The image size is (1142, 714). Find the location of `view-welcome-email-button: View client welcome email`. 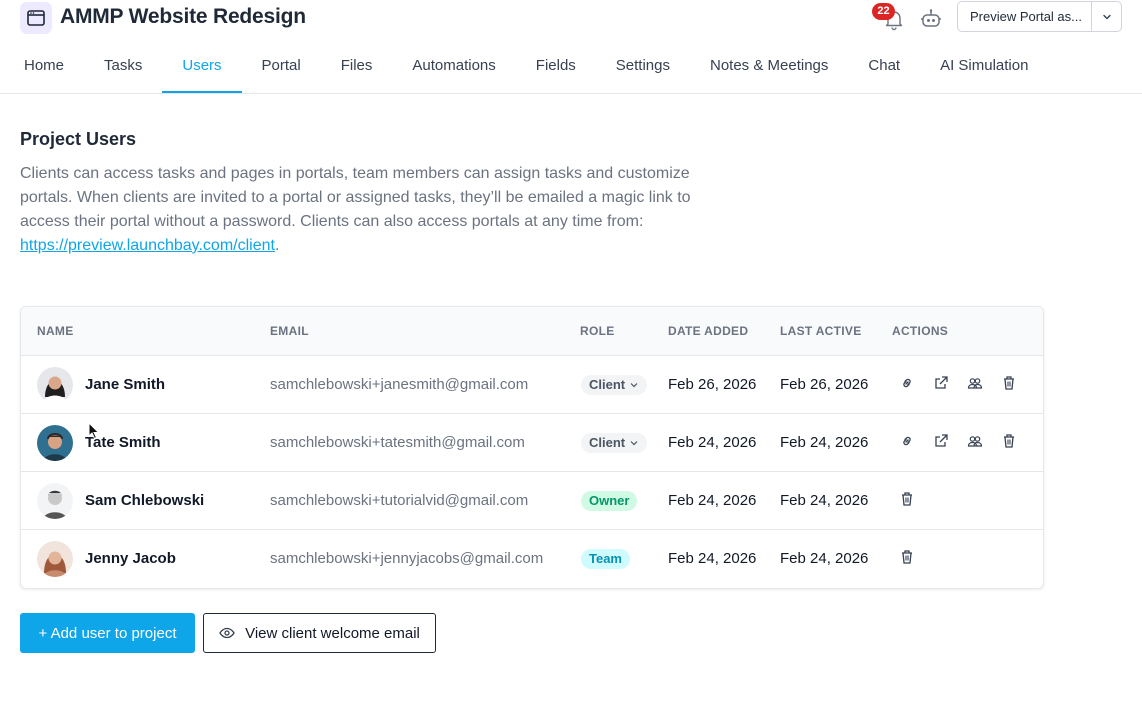

view-welcome-email-button: View client welcome email is located at coordinates (319, 633).